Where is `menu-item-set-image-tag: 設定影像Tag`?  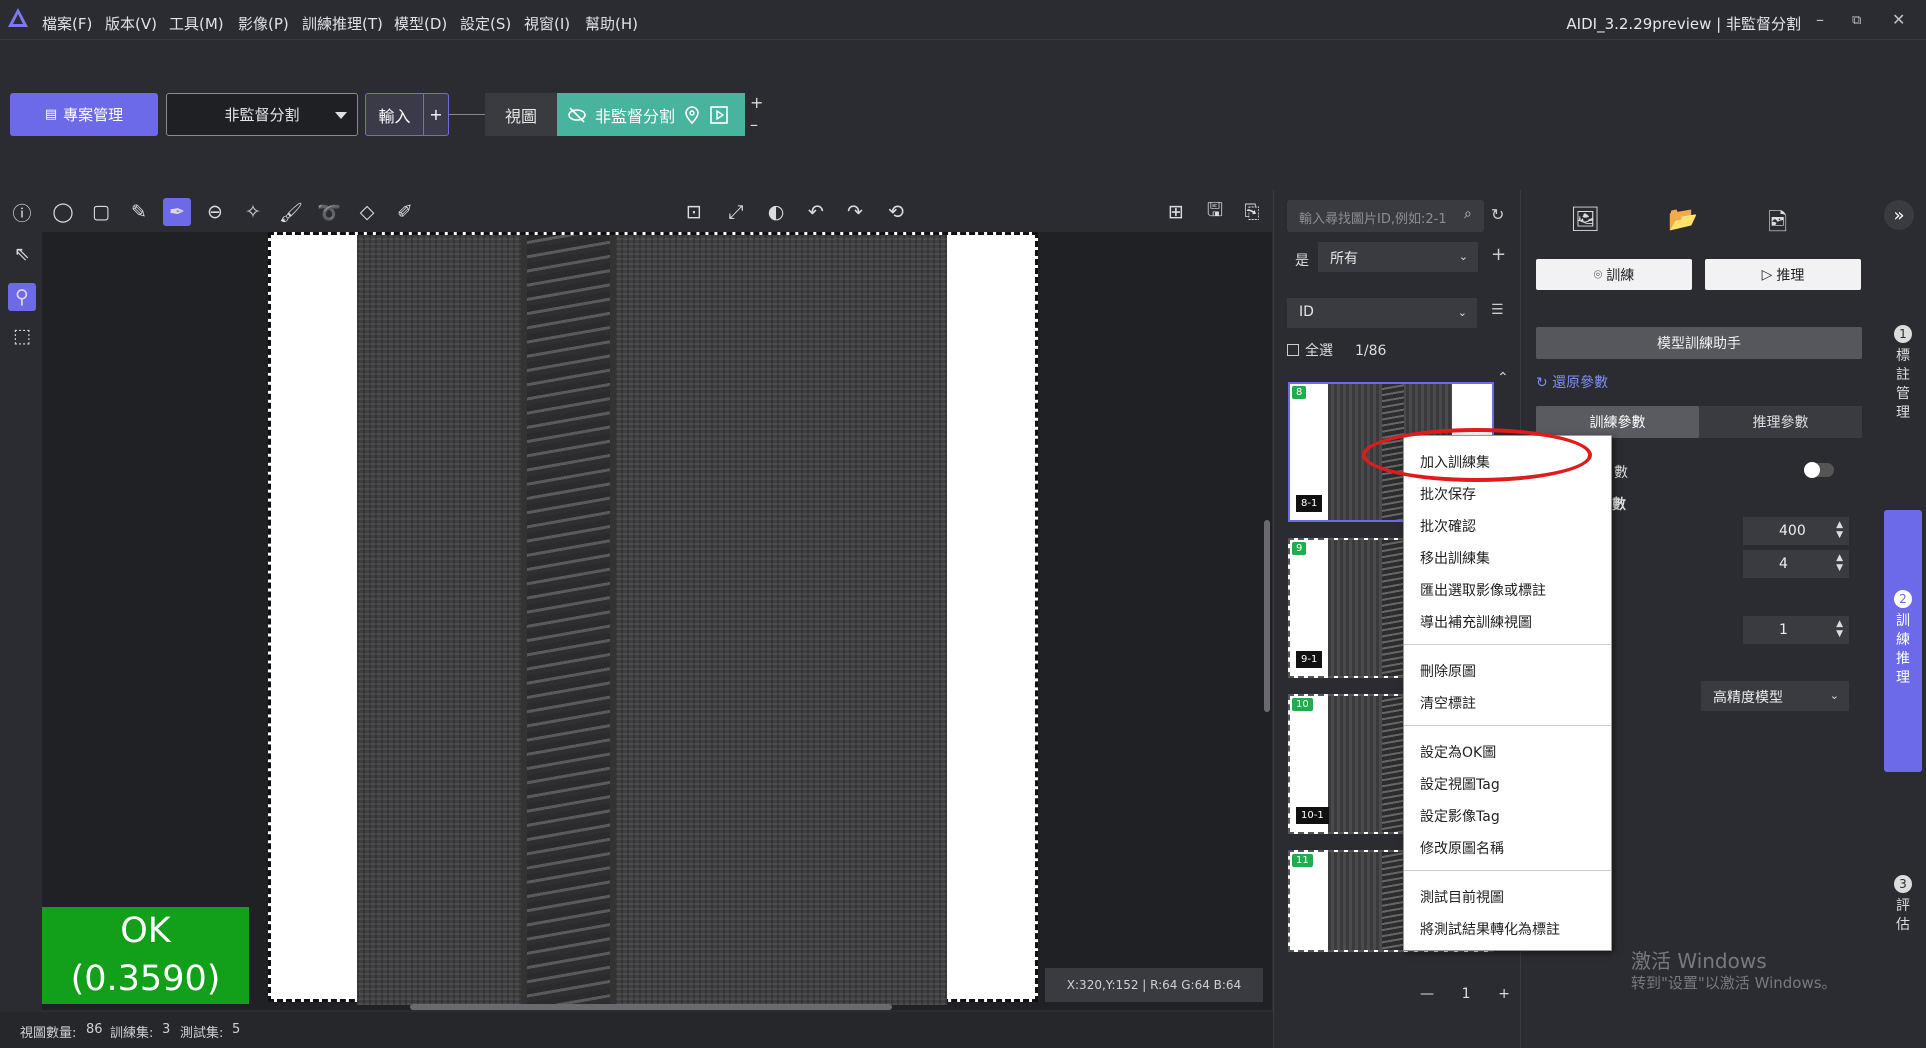
menu-item-set-image-tag: 設定影像Tag is located at coordinates (1460, 816).